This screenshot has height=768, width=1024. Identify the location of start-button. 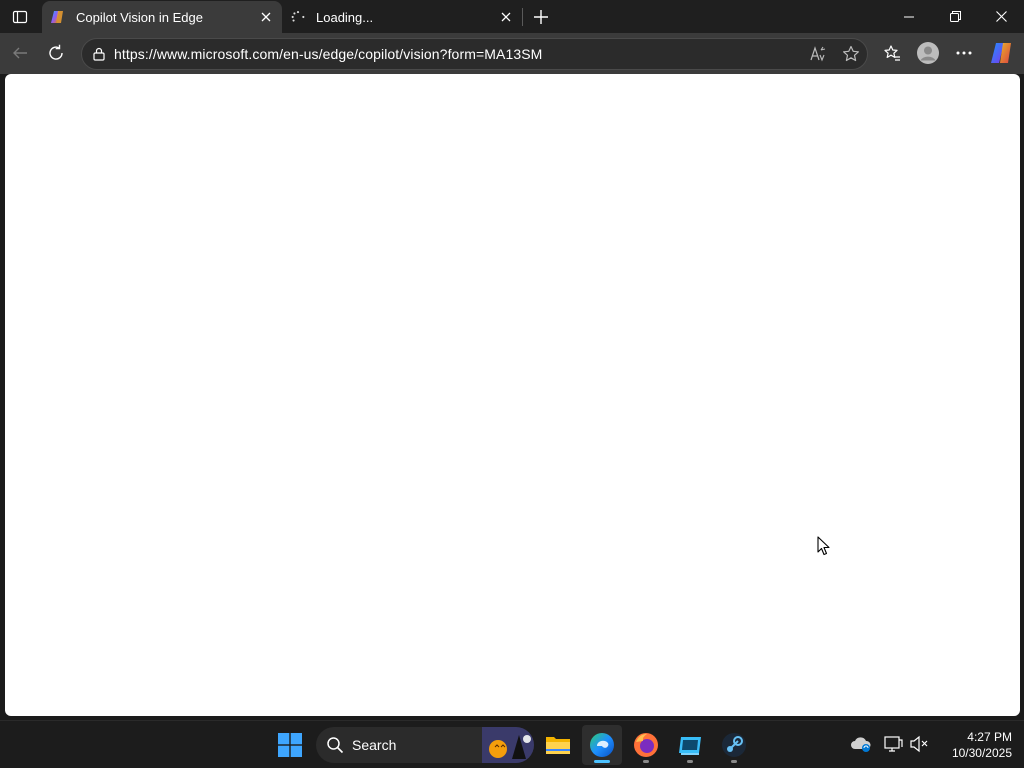
(290, 745).